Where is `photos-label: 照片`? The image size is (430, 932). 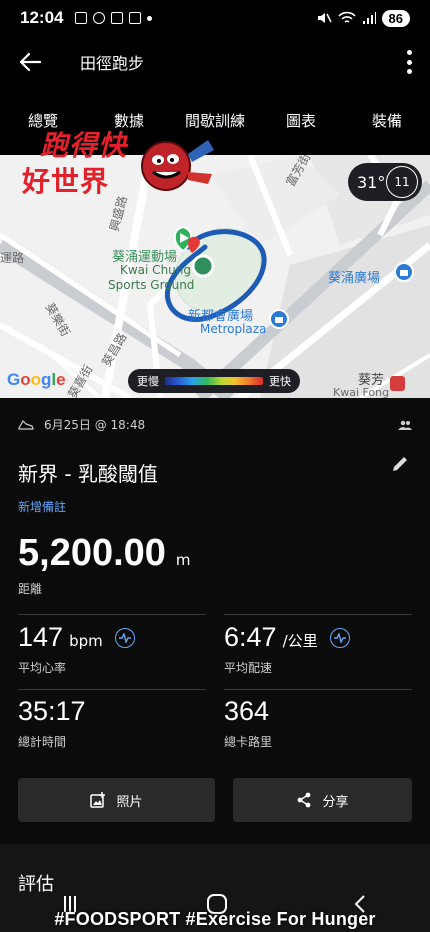 photos-label: 照片 is located at coordinates (129, 802).